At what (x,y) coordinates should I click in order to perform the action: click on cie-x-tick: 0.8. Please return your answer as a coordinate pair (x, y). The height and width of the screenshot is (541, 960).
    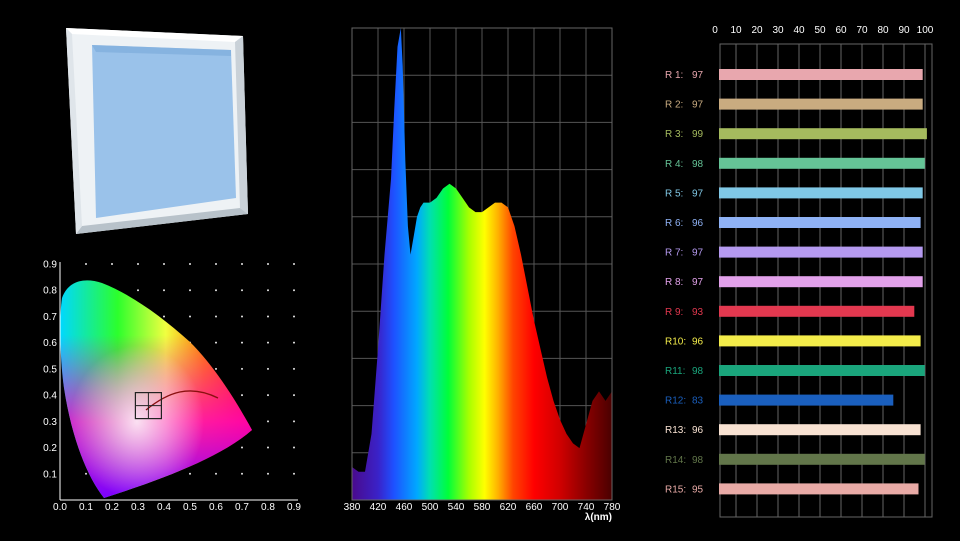
    Looking at the image, I should click on (268, 507).